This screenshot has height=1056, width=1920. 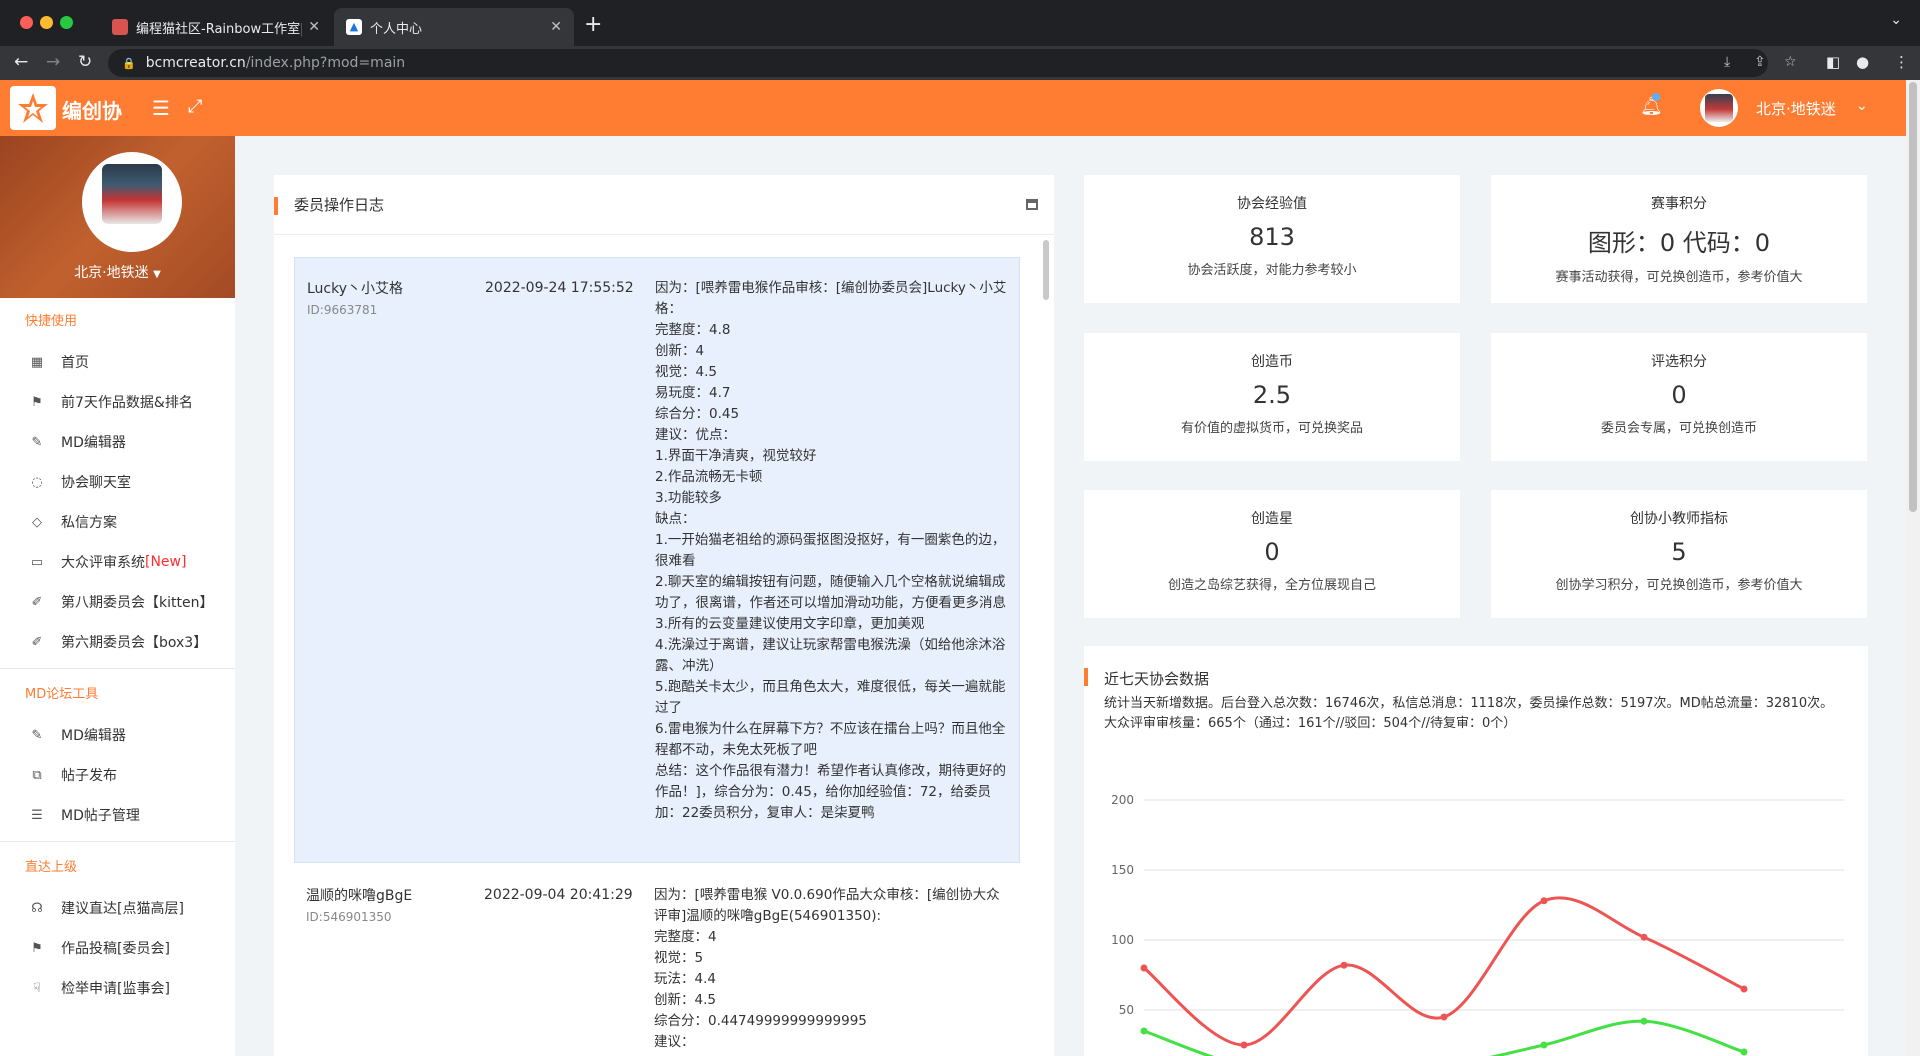 I want to click on sidebar-item-post-manage: ☰ MD帖子管理, so click(x=117, y=815).